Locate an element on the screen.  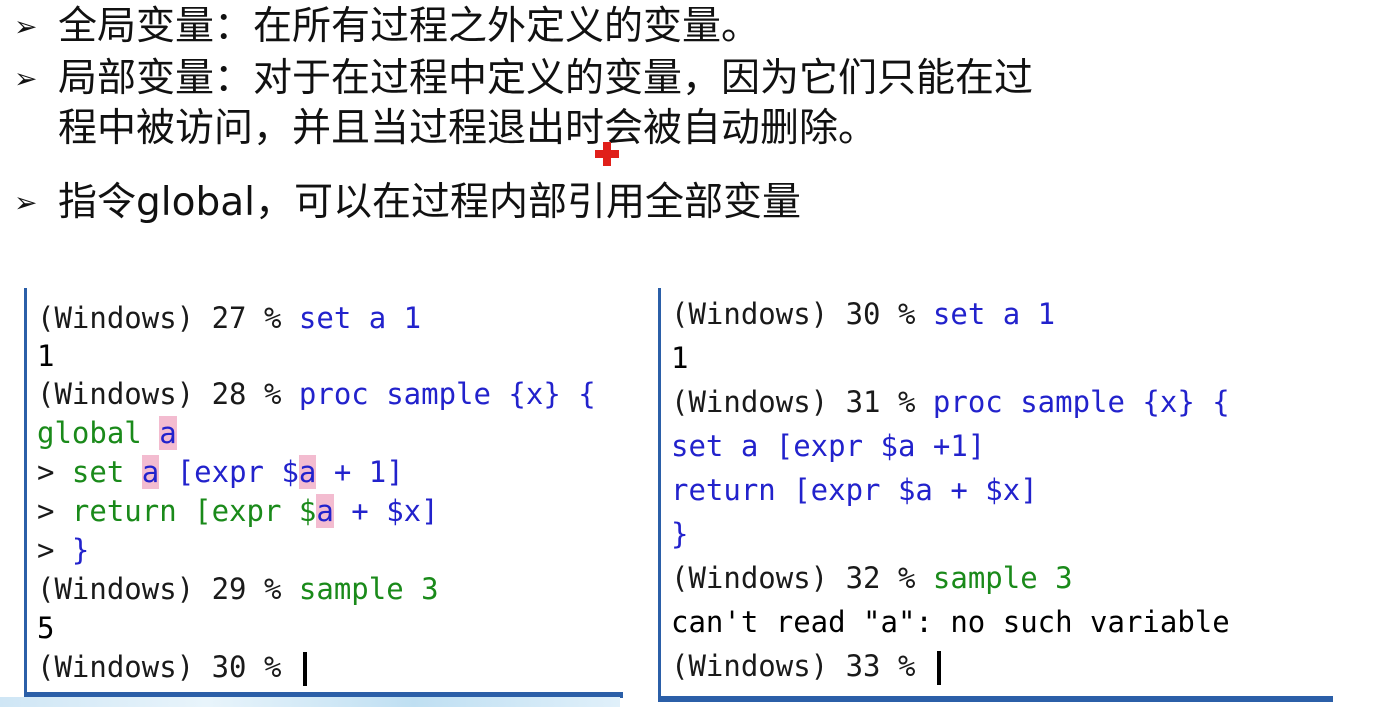
console-keyword: global is located at coordinates (98, 433).